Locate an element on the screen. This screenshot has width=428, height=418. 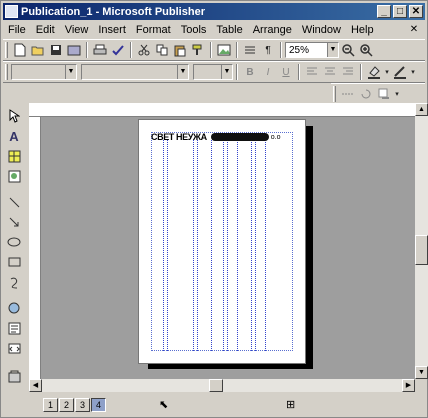
horizontal-scroll-thumb is located at coordinates (216, 385).